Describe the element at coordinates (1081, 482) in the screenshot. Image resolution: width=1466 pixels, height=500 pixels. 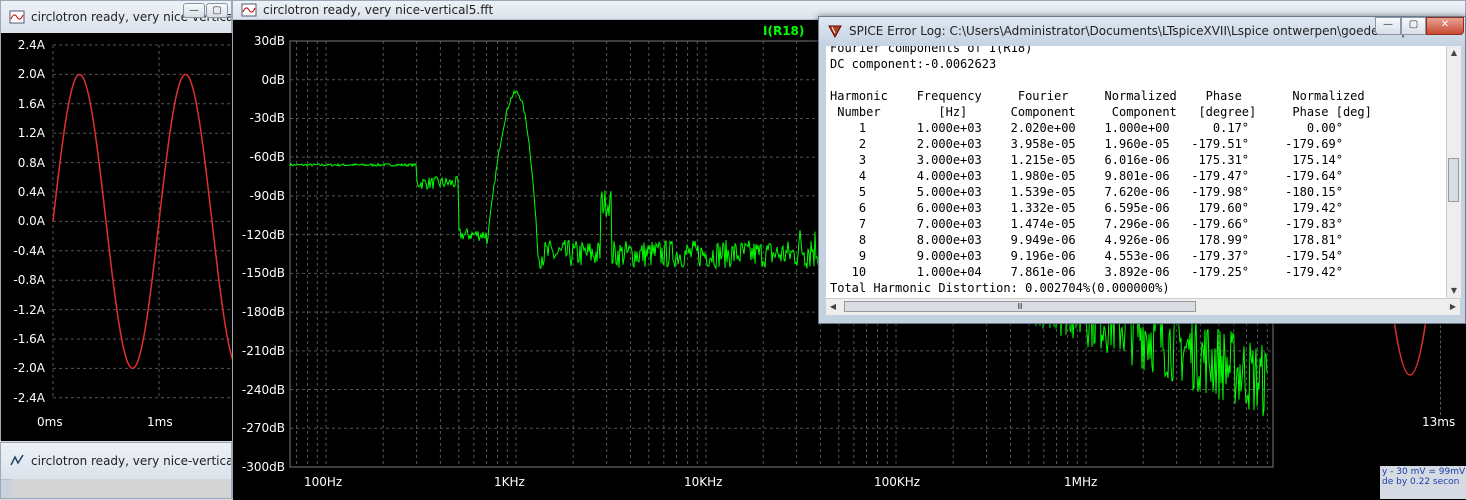
I see `fft-x-tick-label: 1MHz` at that location.